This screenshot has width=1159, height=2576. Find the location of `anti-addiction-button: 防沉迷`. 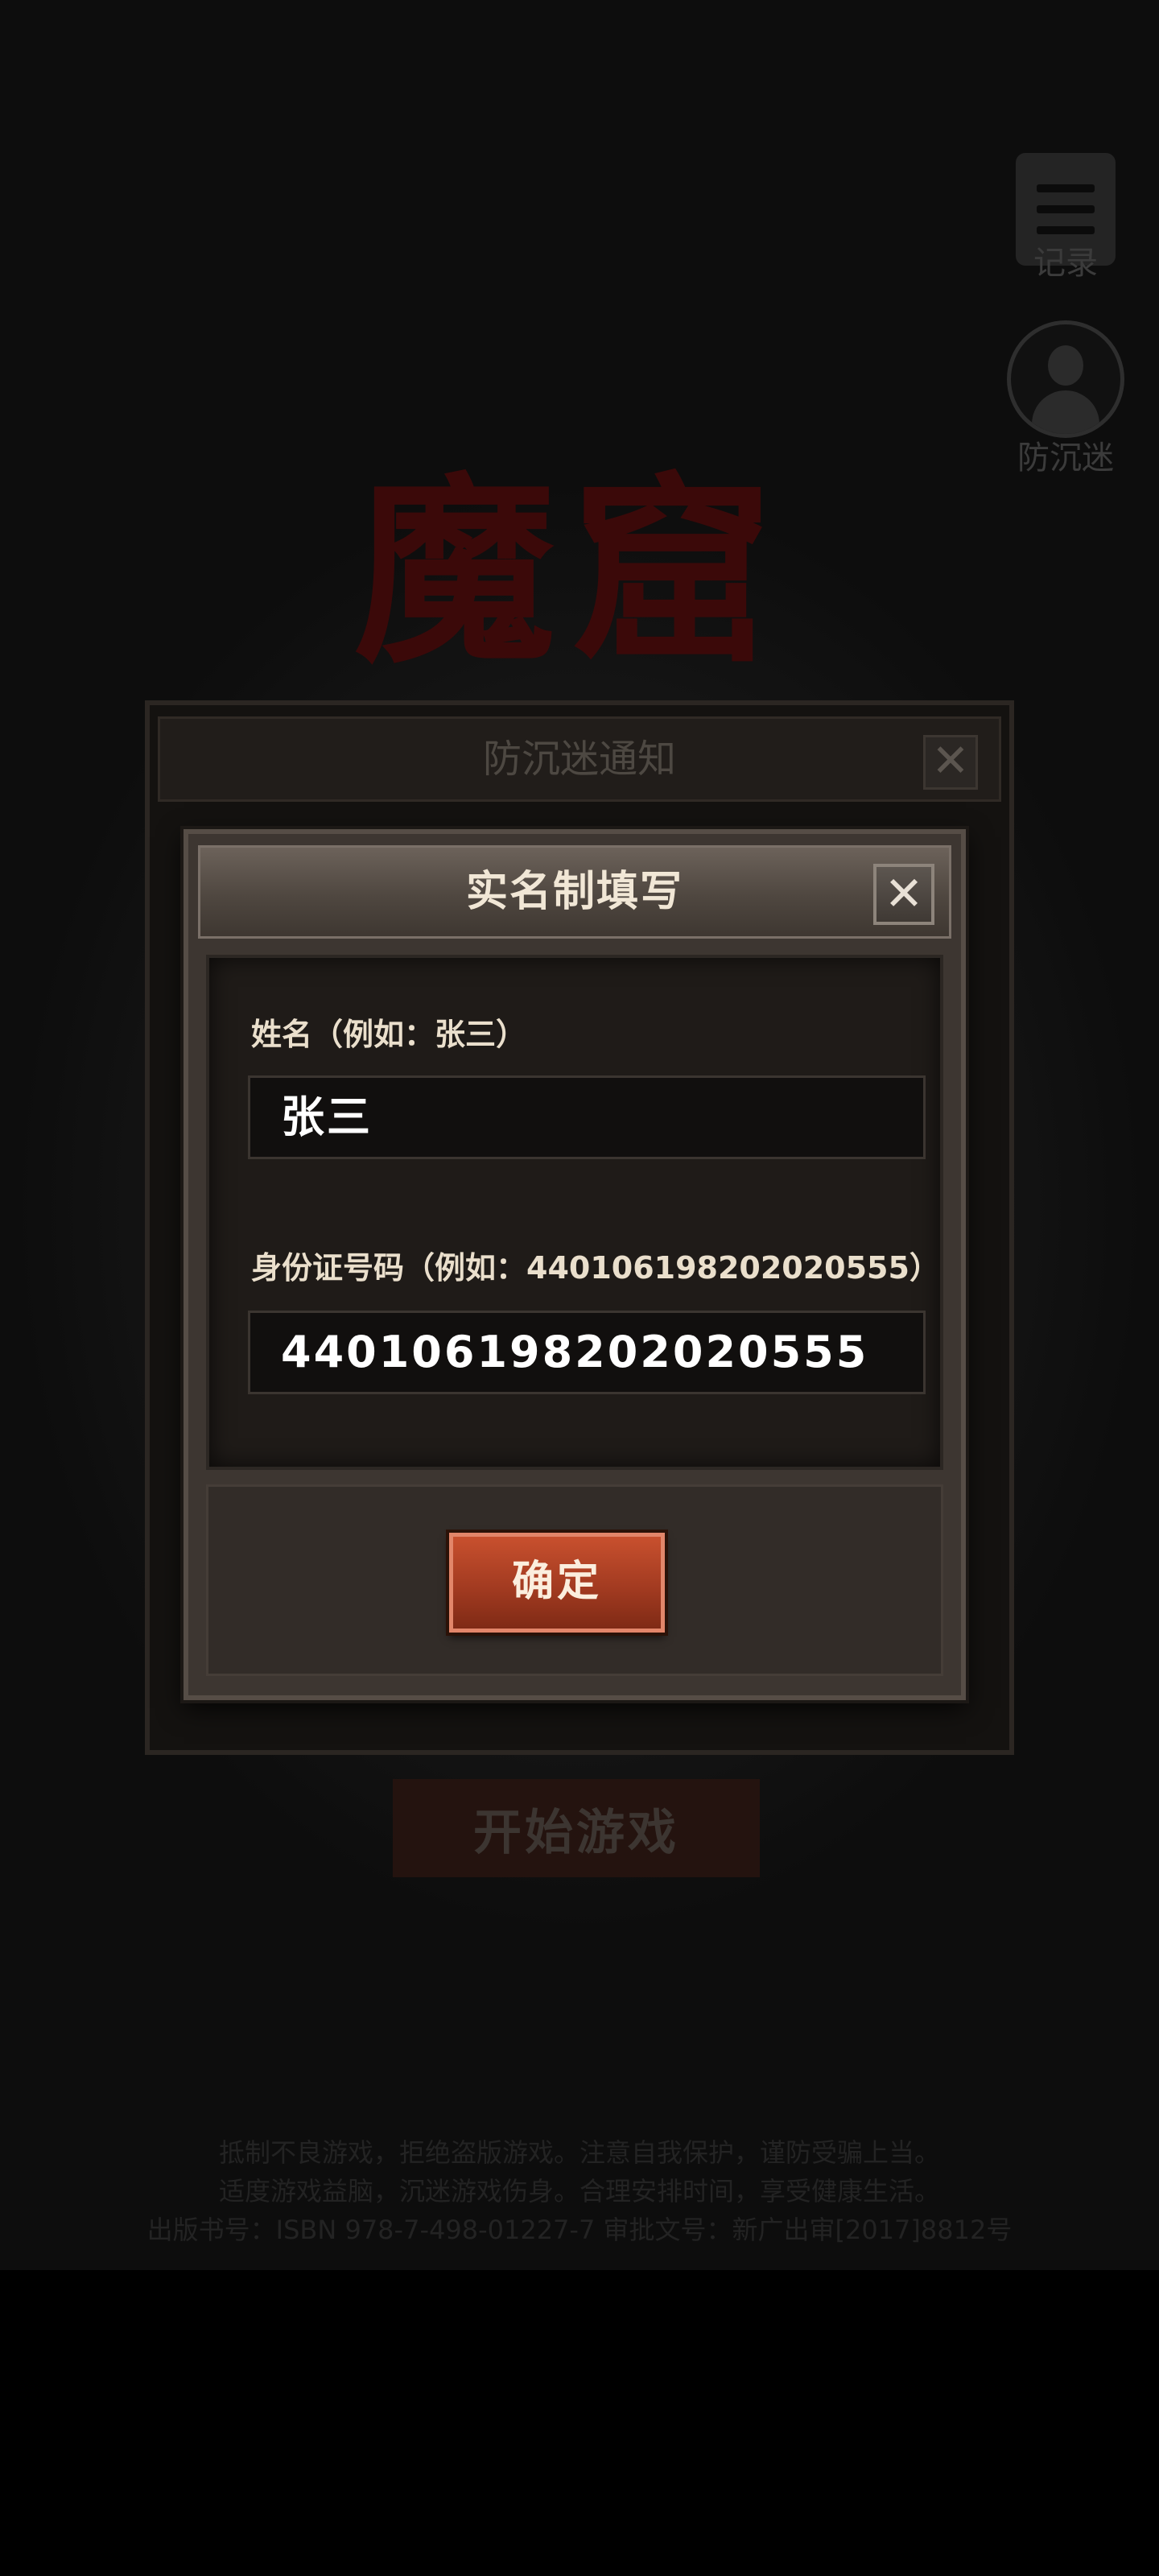

anti-addiction-button: 防沉迷 is located at coordinates (1065, 399).